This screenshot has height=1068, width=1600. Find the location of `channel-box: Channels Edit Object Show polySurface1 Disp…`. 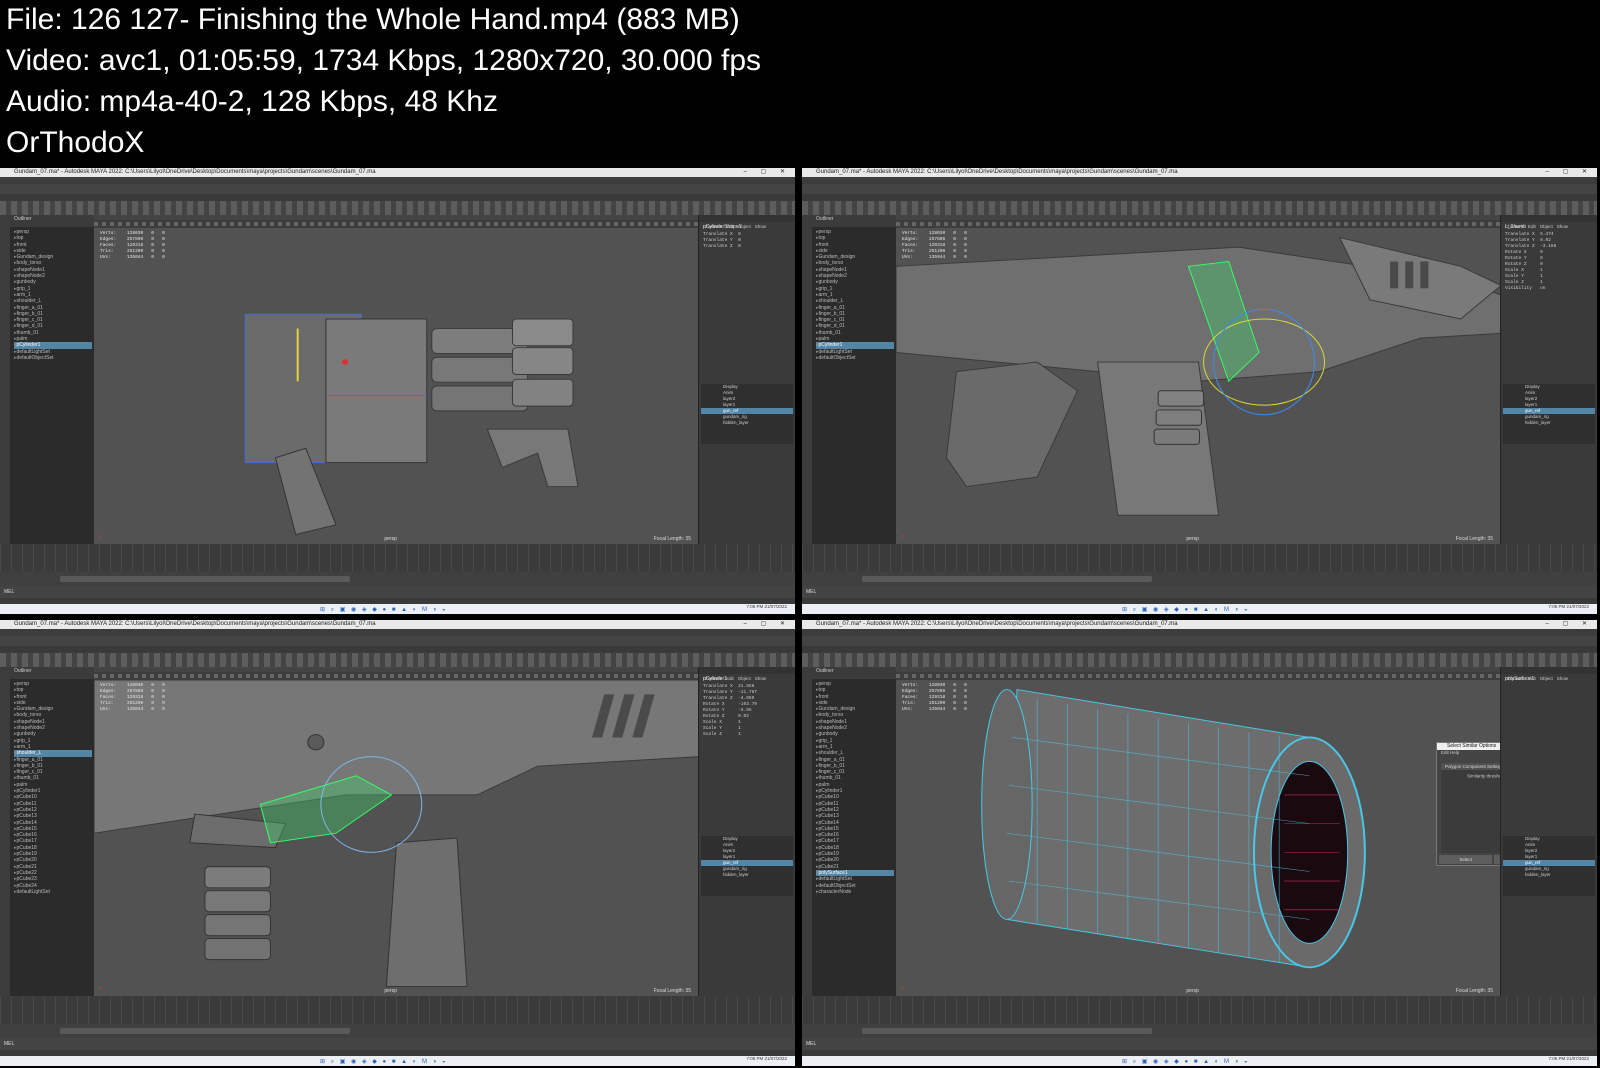

channel-box: Channels Edit Object Show polySurface1 Disp… is located at coordinates (1548, 831).